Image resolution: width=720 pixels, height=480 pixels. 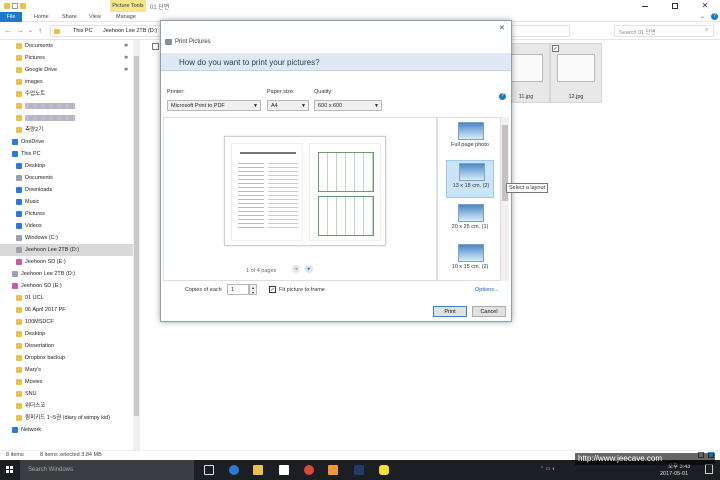 What do you see at coordinates (66, 226) in the screenshot?
I see `sidebar-item: Videos` at bounding box center [66, 226].